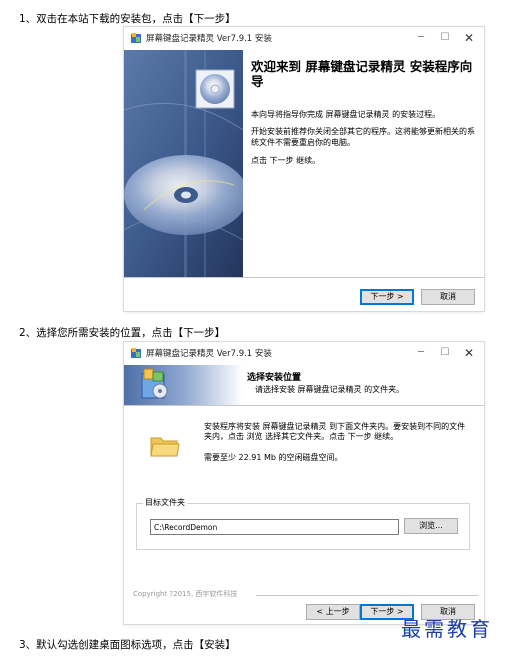  I want to click on disk-space-note: 需要至少 22.91 Mb 的空闲磁盘空间。, so click(273, 457).